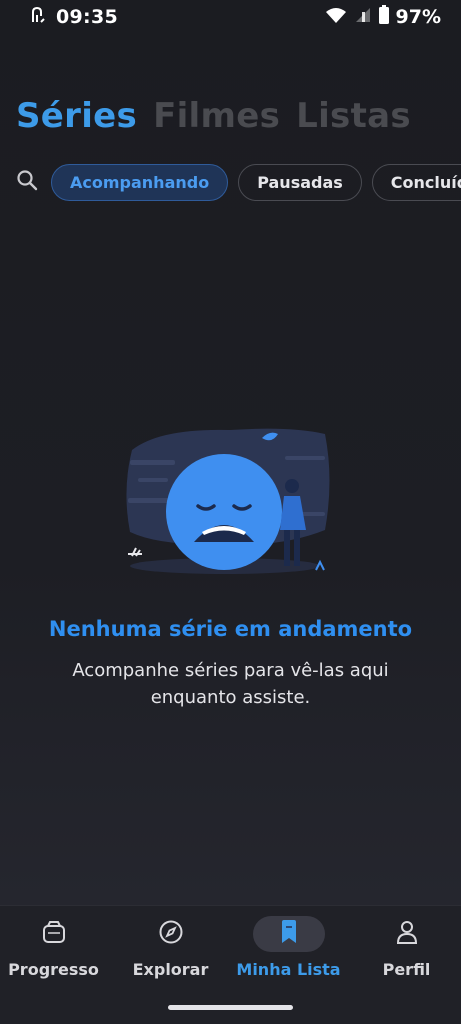 The height and width of the screenshot is (1024, 461). Describe the element at coordinates (230, 1007) in the screenshot. I see `home-indicator` at that location.